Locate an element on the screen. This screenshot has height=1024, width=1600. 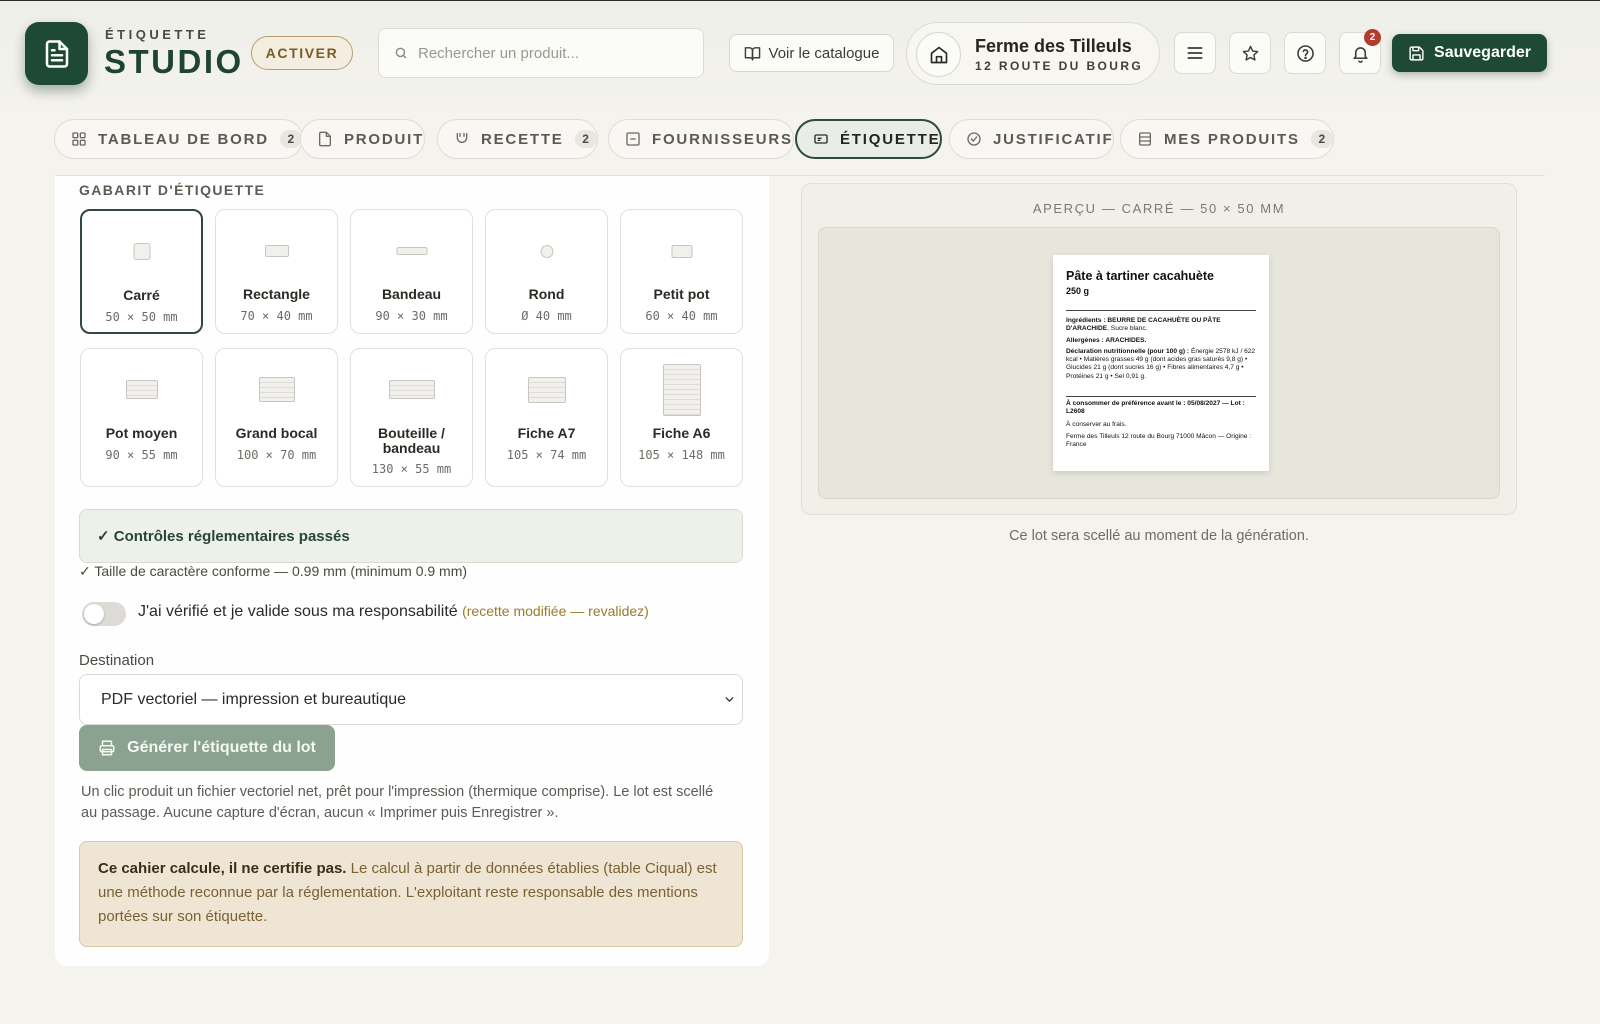
search-box is located at coordinates (541, 53).